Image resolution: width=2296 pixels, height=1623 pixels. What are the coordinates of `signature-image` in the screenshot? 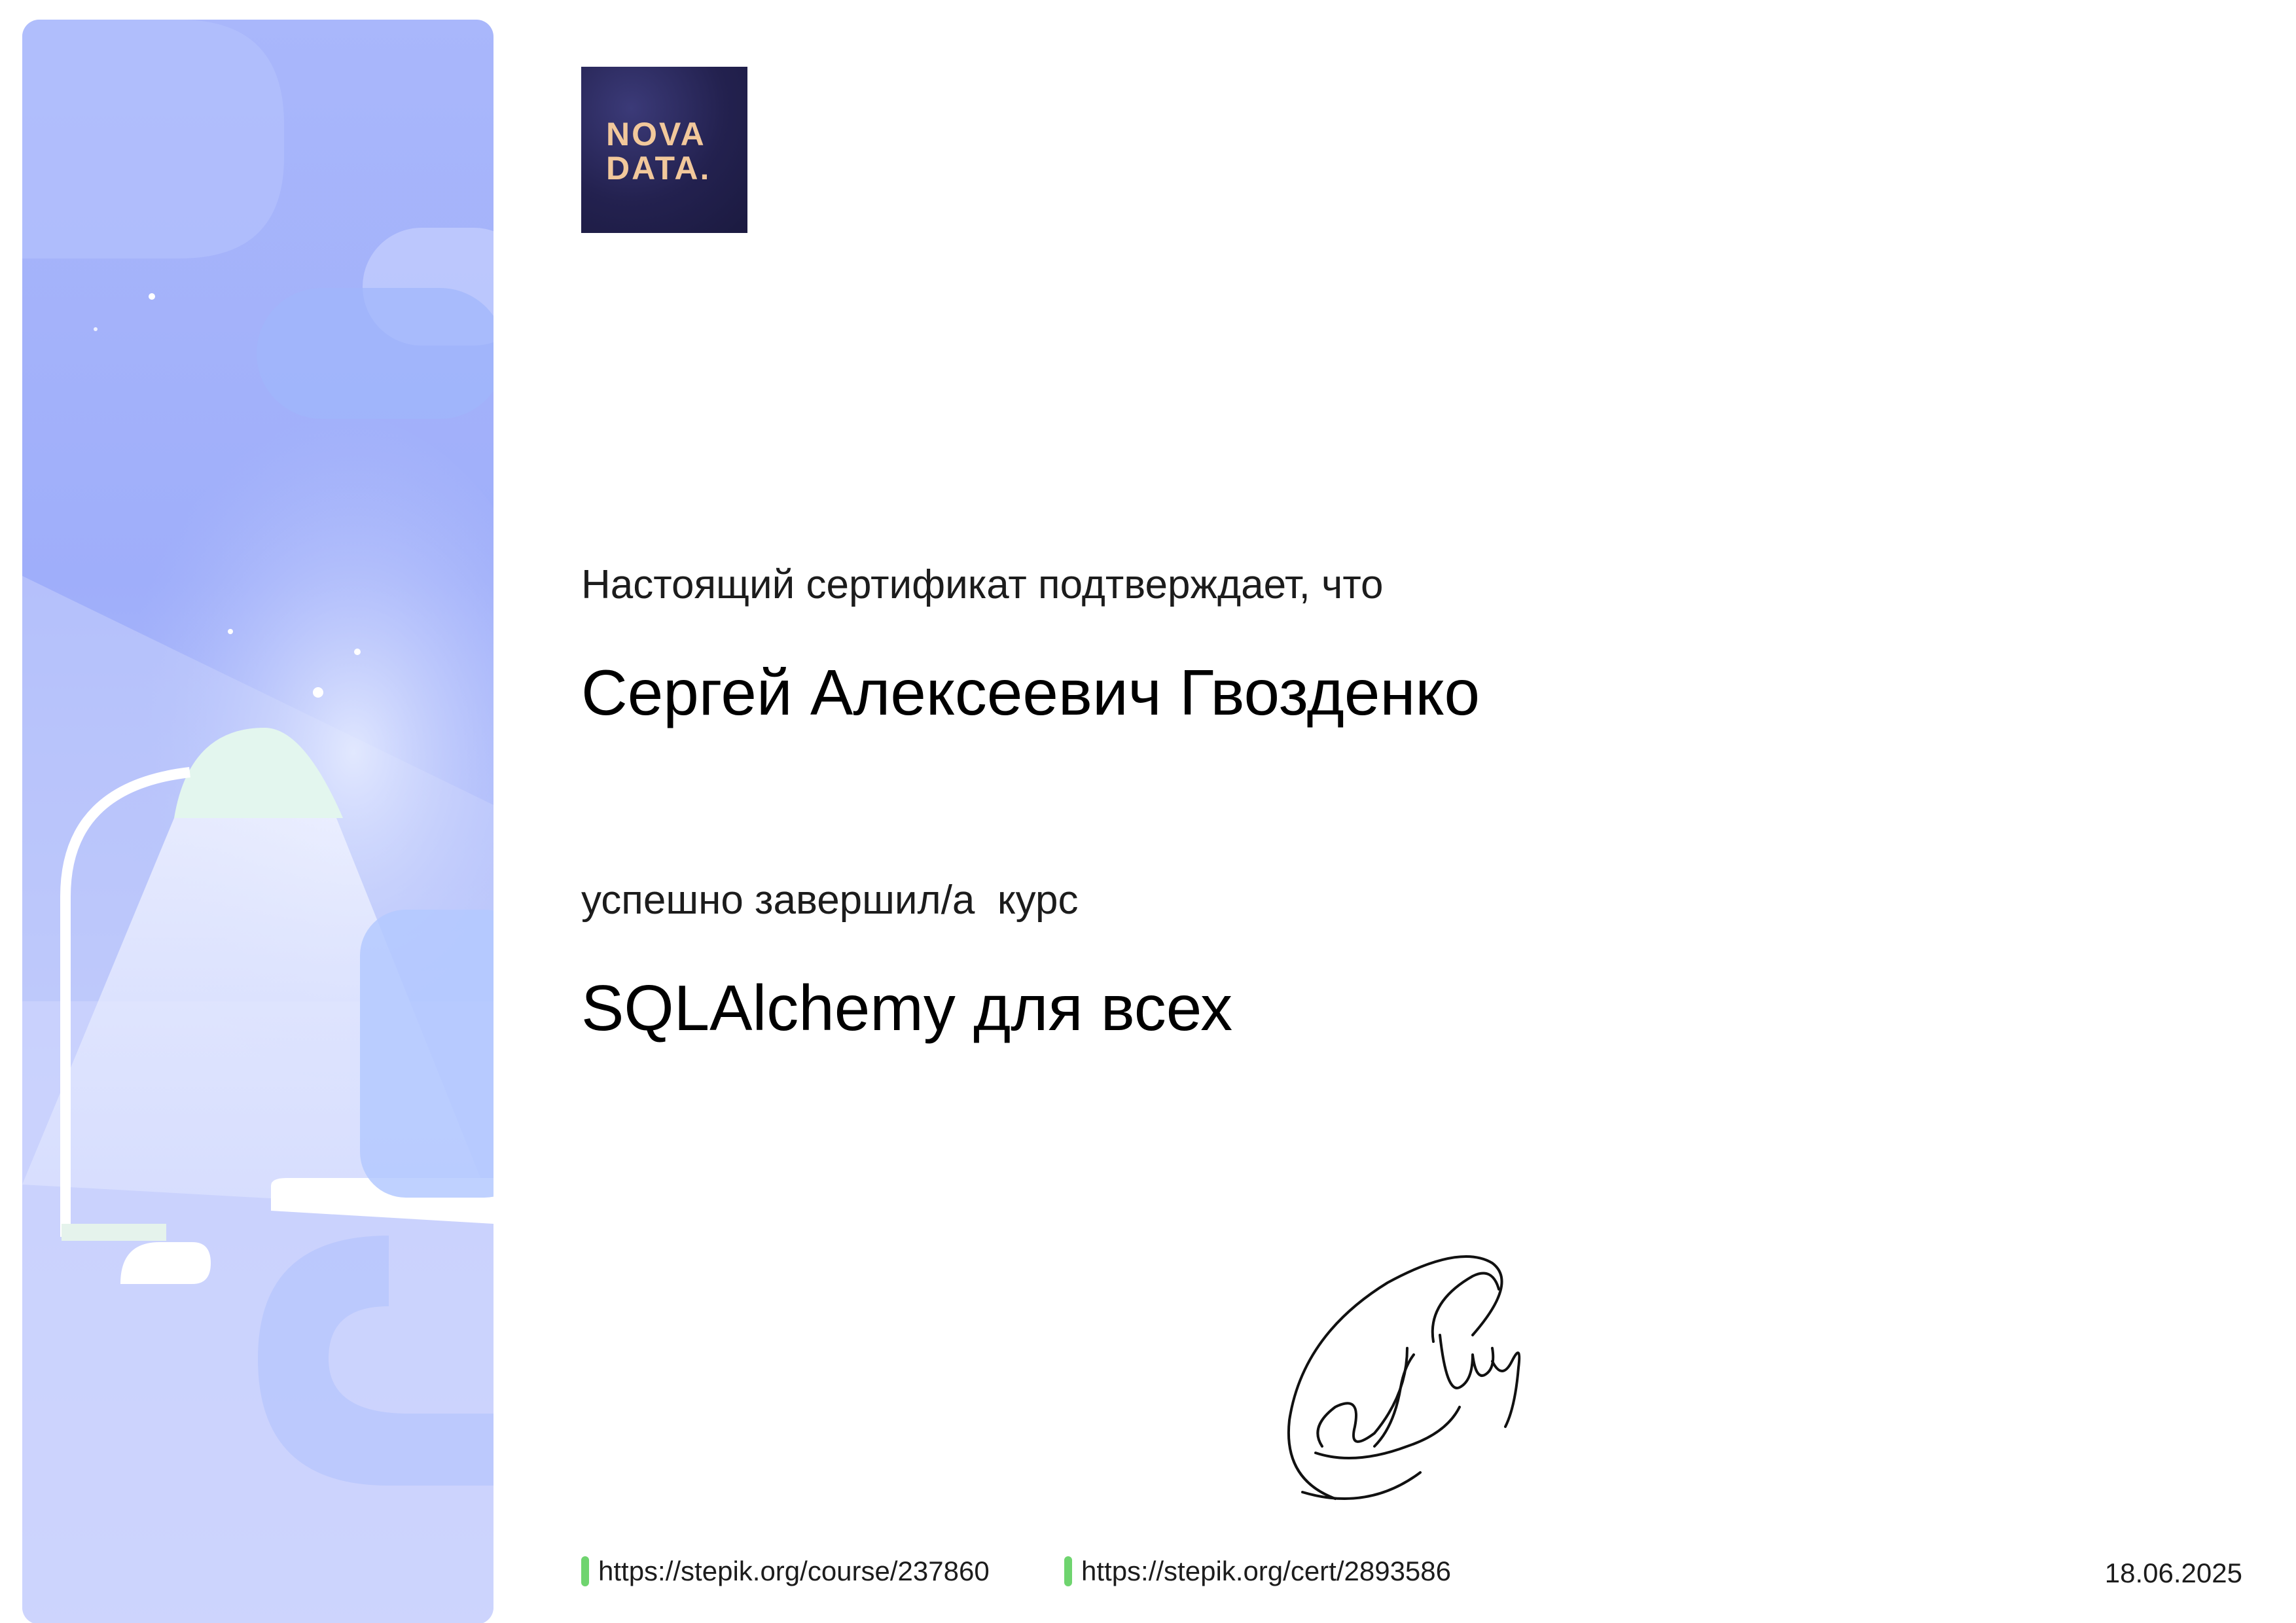 It's located at (1404, 1377).